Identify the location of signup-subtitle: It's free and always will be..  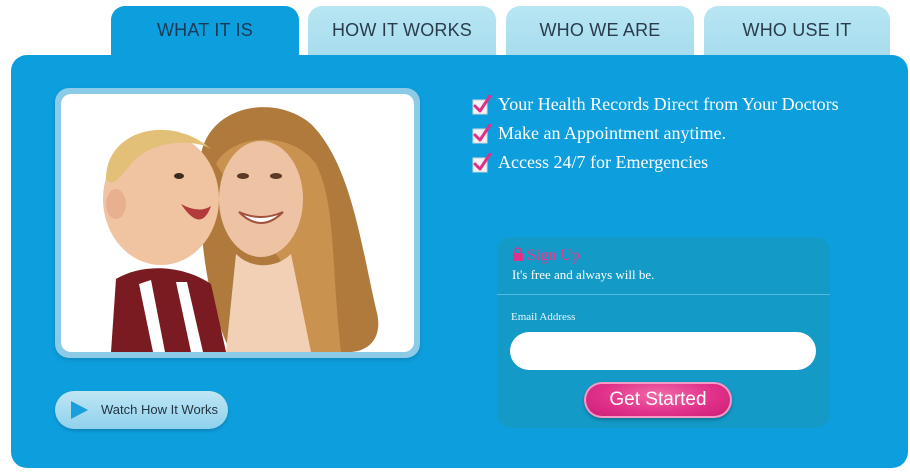
(583, 274).